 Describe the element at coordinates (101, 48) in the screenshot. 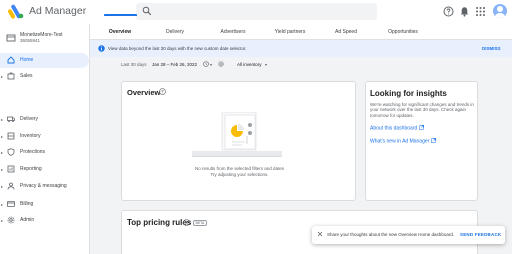

I see `info-icon` at that location.